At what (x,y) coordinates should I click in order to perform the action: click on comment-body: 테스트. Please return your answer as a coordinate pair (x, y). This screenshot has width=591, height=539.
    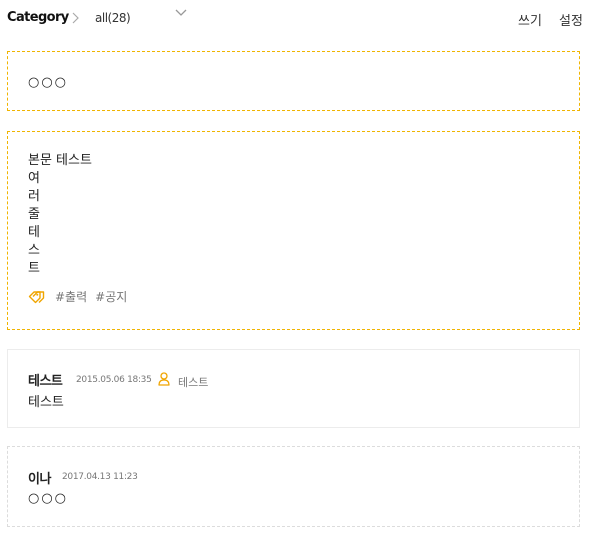
    Looking at the image, I should click on (46, 402).